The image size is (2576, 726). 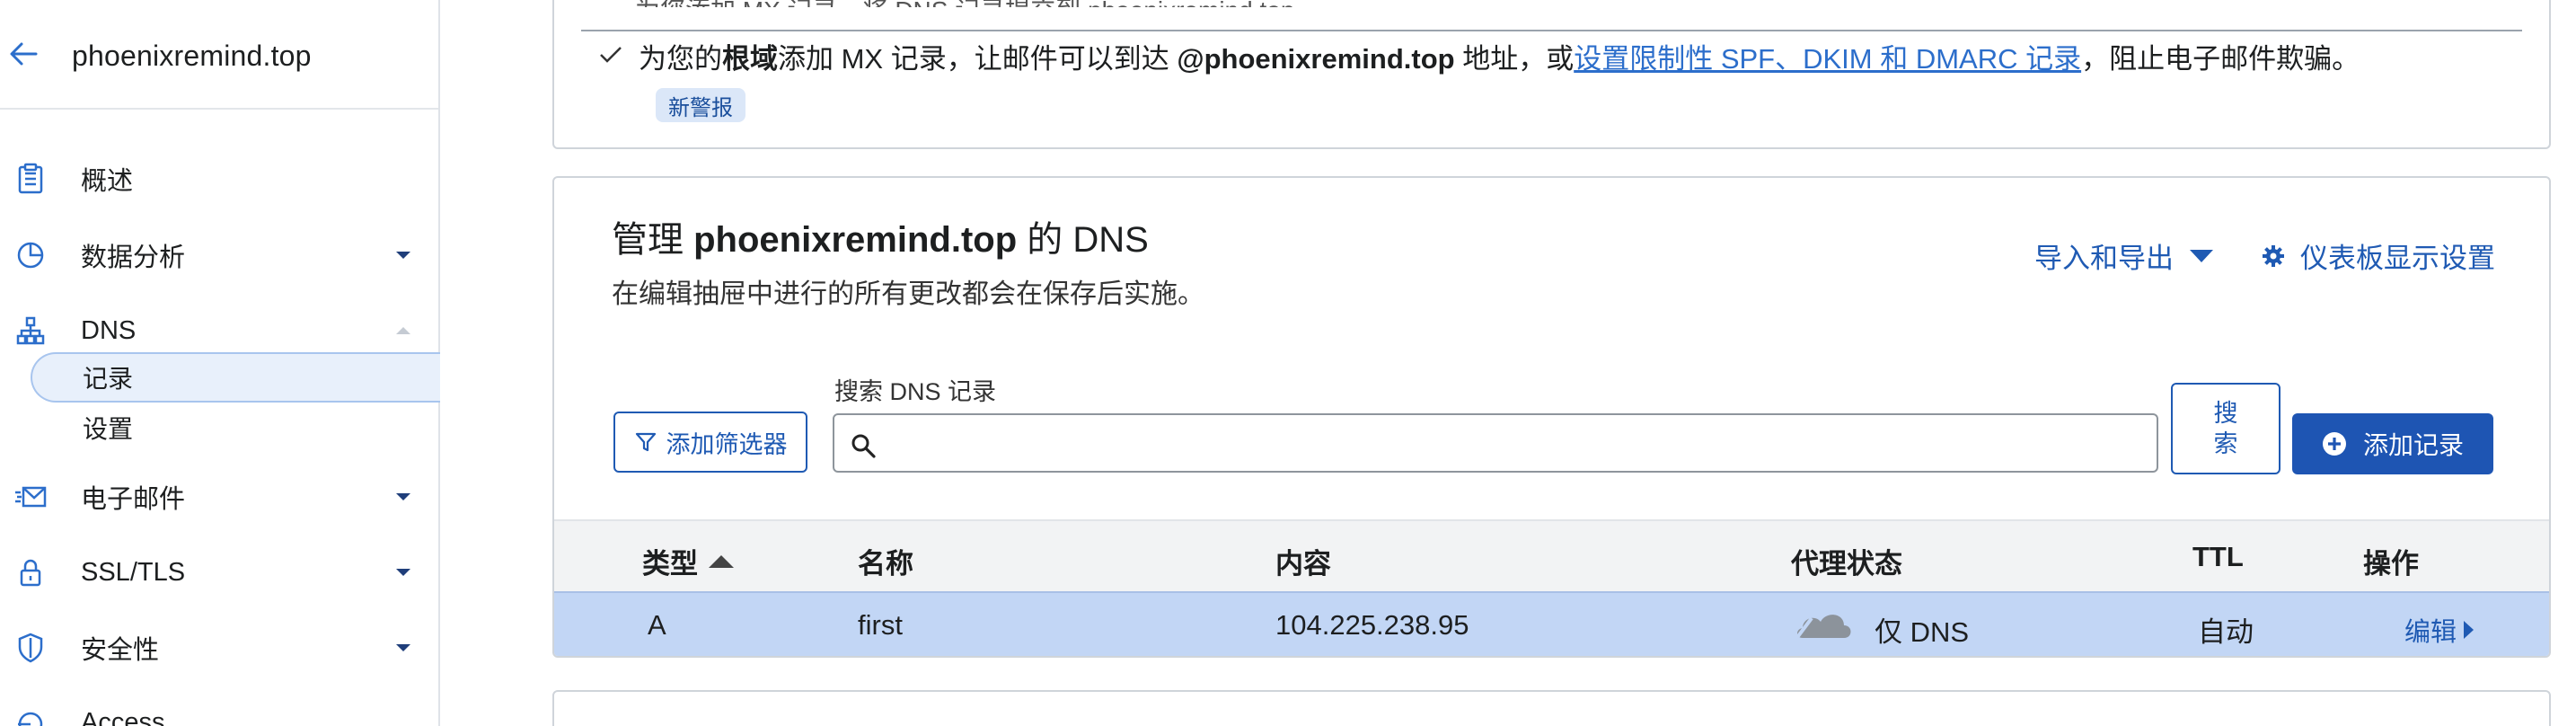 What do you see at coordinates (2226, 632) in the screenshot?
I see `record-ttl: 自动` at bounding box center [2226, 632].